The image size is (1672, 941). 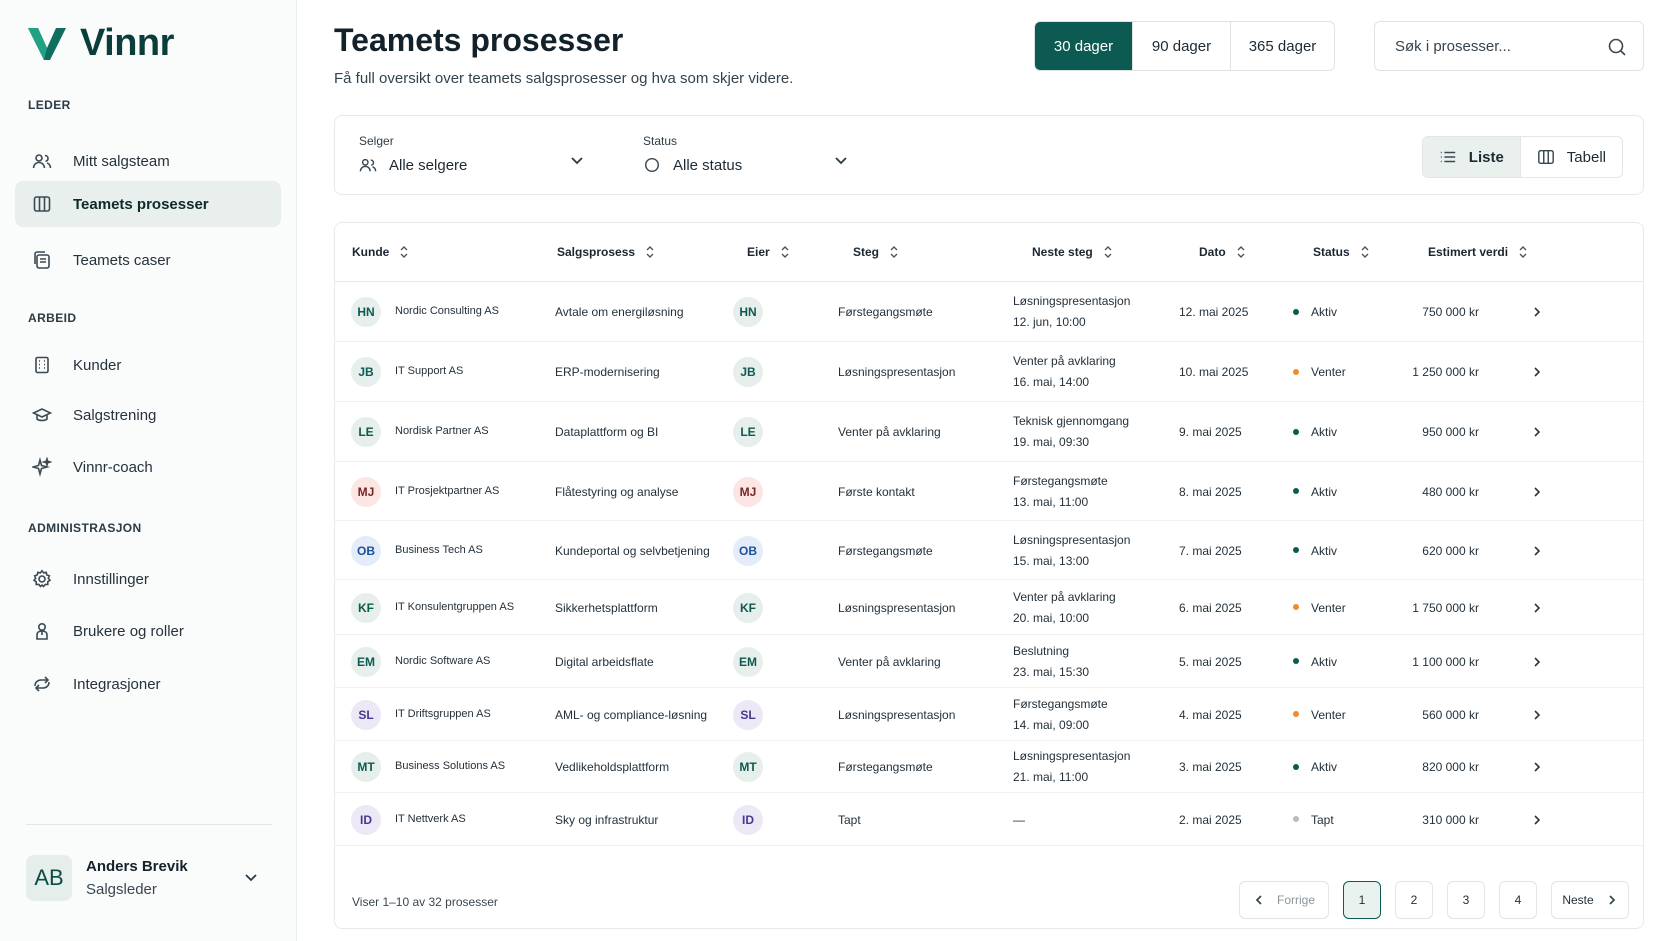 What do you see at coordinates (1072, 252) in the screenshot?
I see `column-header: Neste steg` at bounding box center [1072, 252].